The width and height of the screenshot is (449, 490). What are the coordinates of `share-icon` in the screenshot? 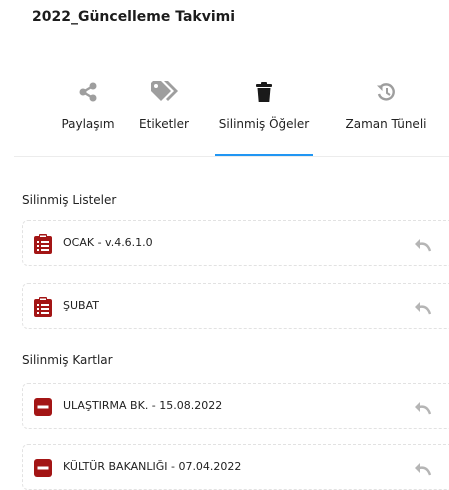 It's located at (88, 89).